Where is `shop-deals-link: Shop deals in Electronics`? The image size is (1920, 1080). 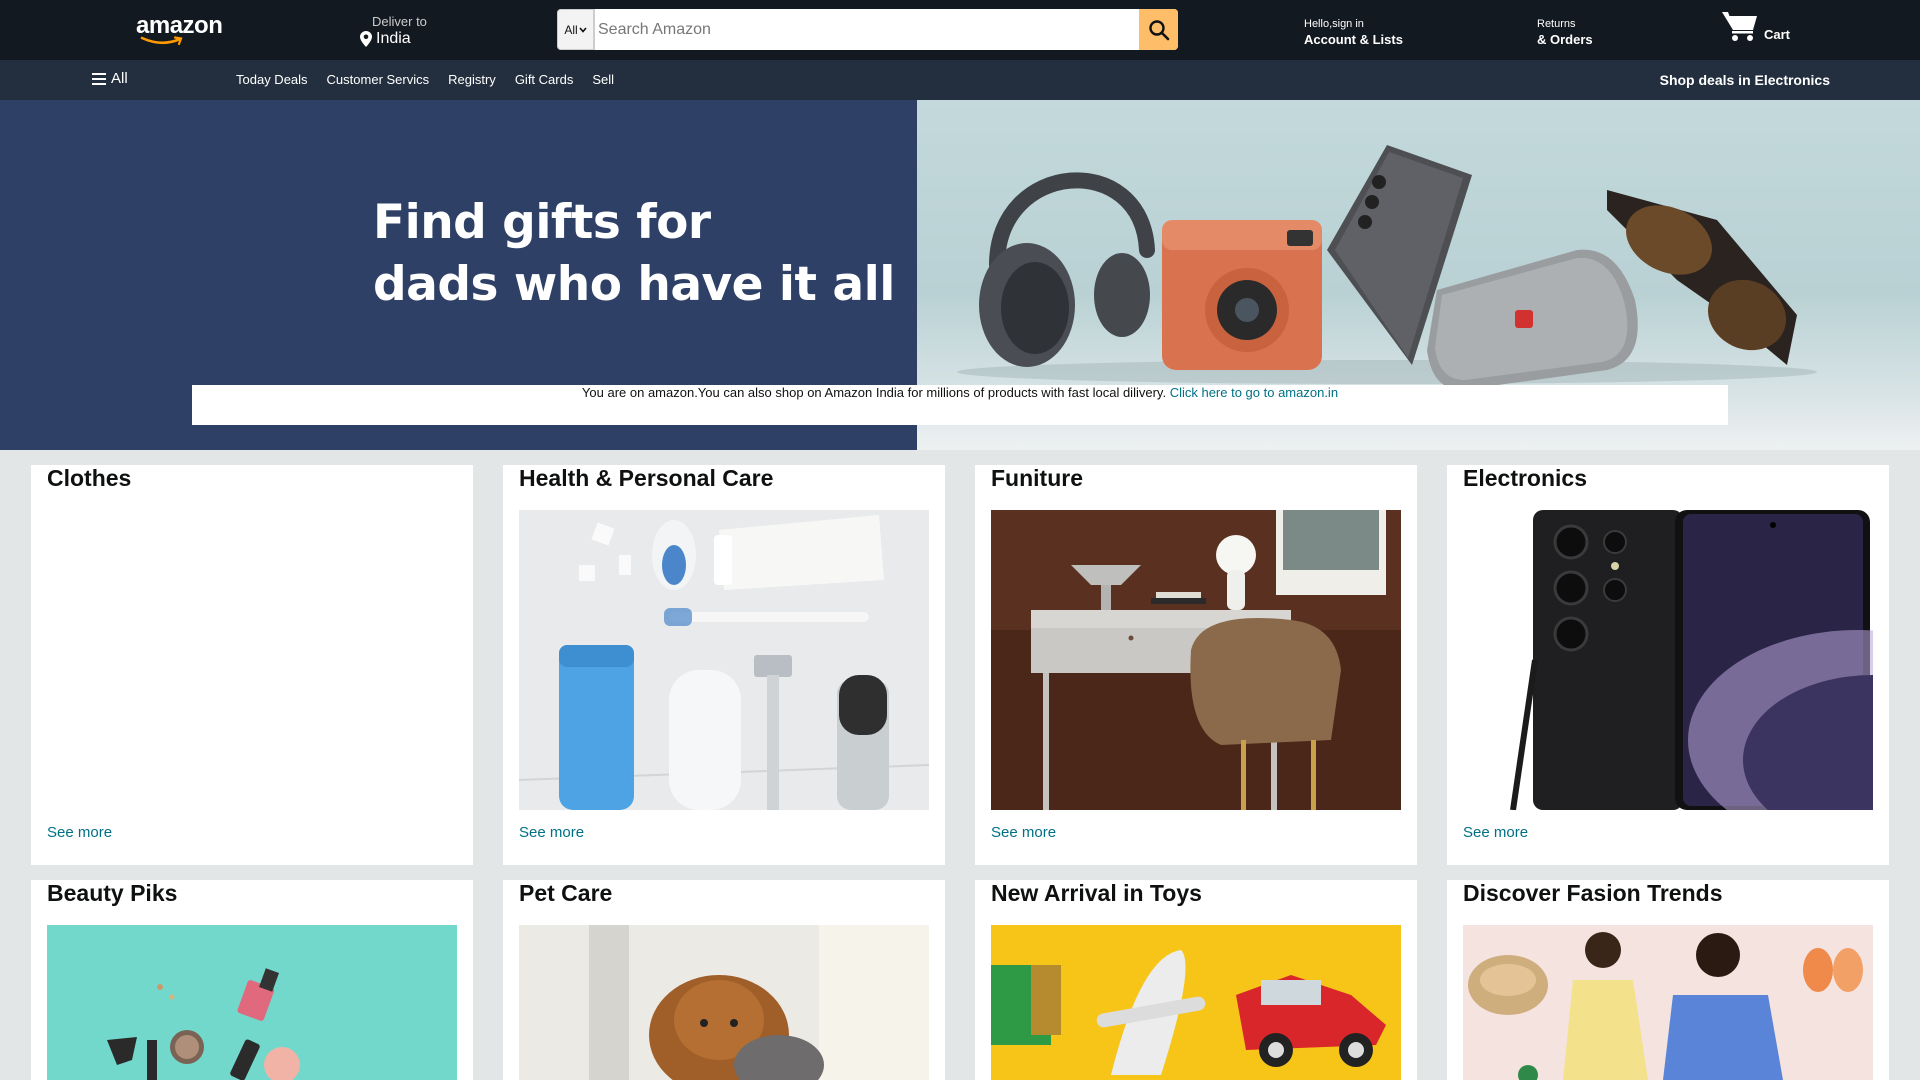 shop-deals-link: Shop deals in Electronics is located at coordinates (1745, 80).